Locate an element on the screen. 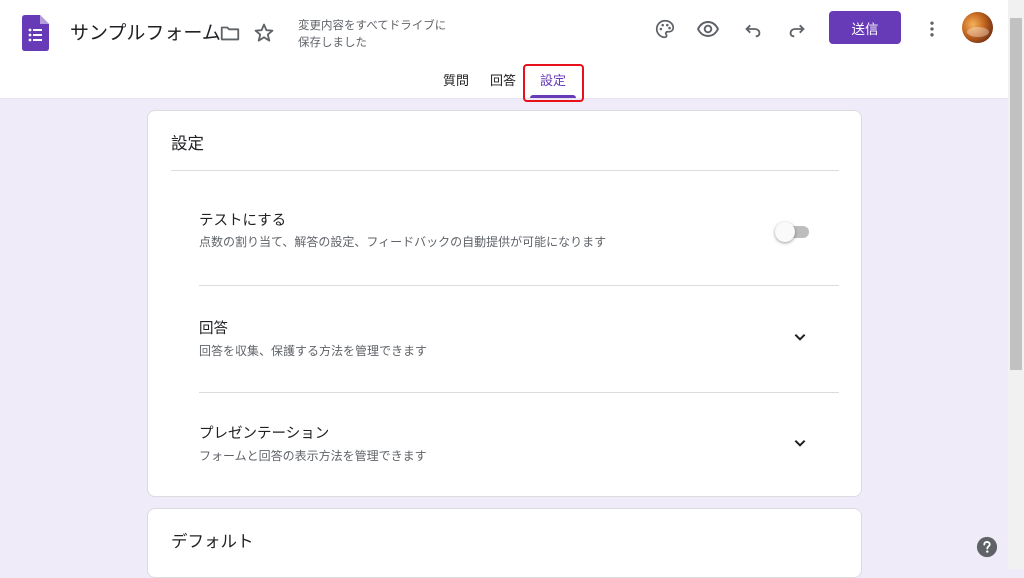  tab-highlight-box is located at coordinates (553, 83).